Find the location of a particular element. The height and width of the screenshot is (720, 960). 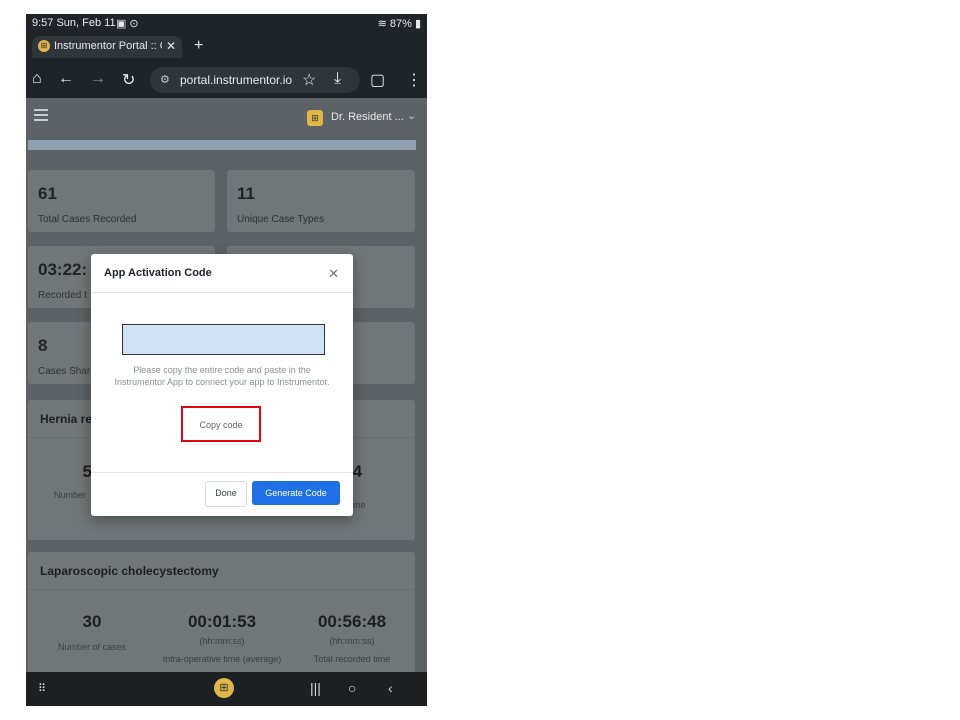

app-header: ⊞ Dr. Resident ... ⌄ is located at coordinates (226, 118).